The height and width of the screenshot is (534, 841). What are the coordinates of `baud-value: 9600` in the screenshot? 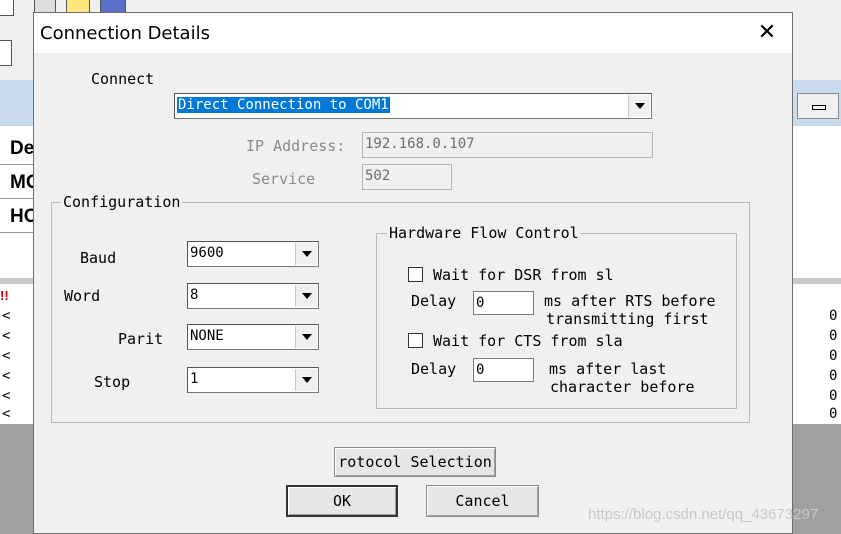 It's located at (207, 253).